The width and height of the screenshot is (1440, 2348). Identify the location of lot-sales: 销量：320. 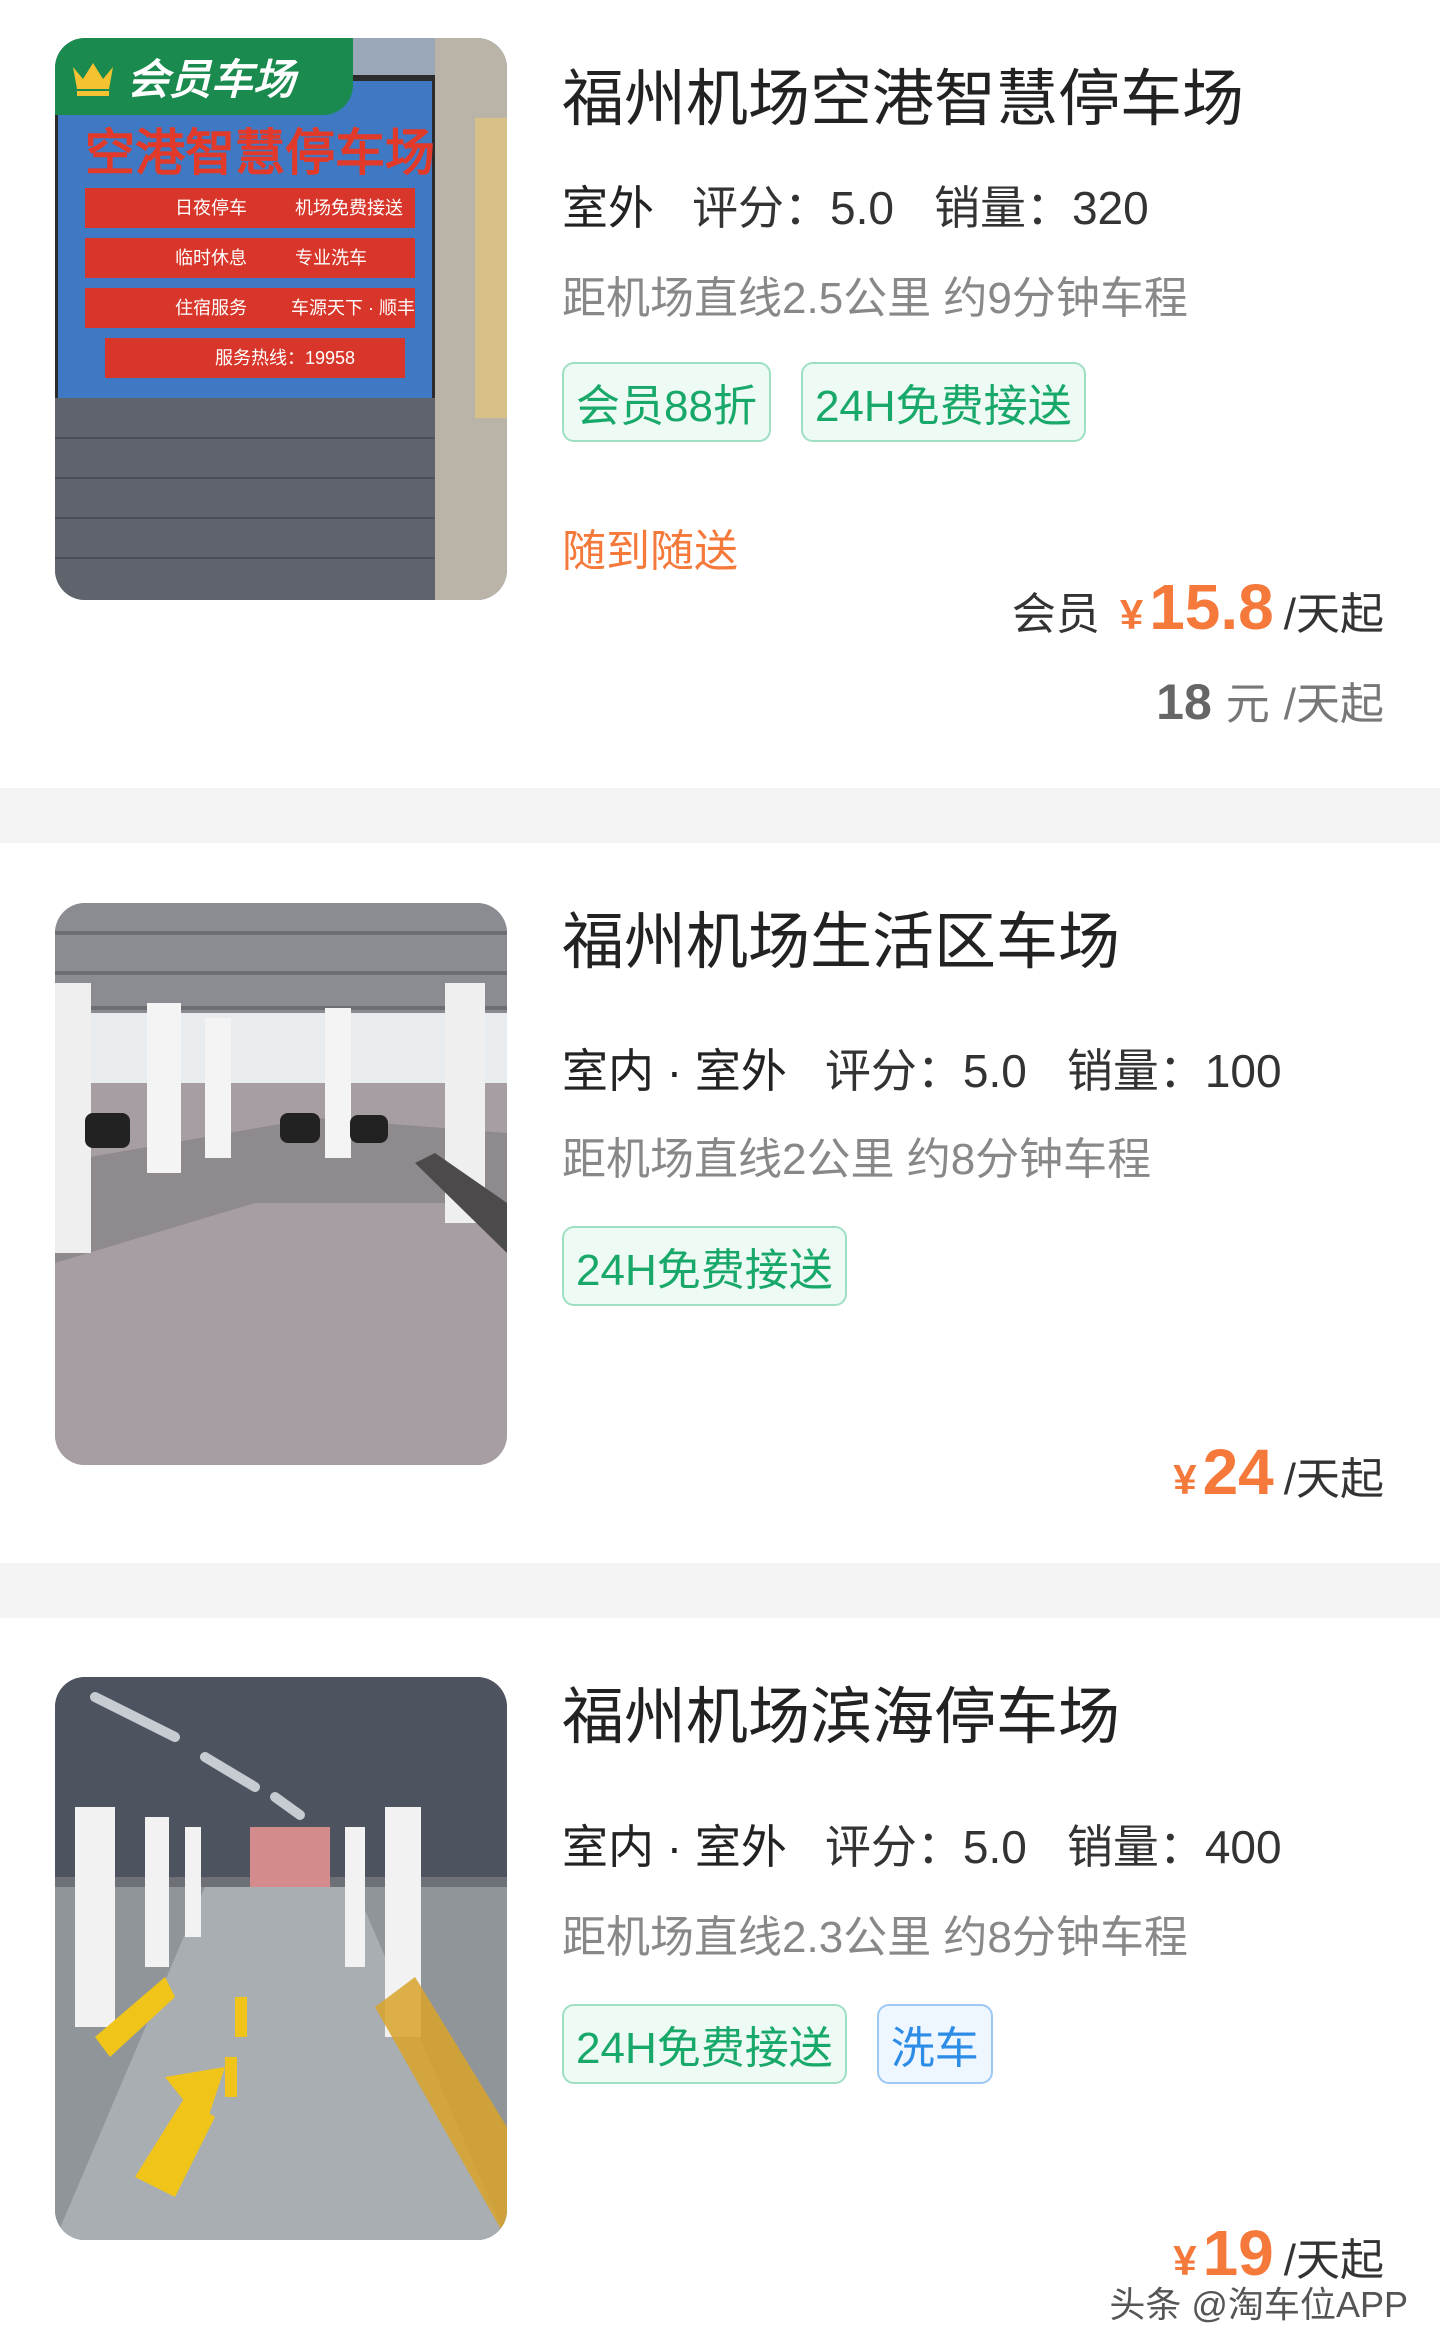
(1041, 208).